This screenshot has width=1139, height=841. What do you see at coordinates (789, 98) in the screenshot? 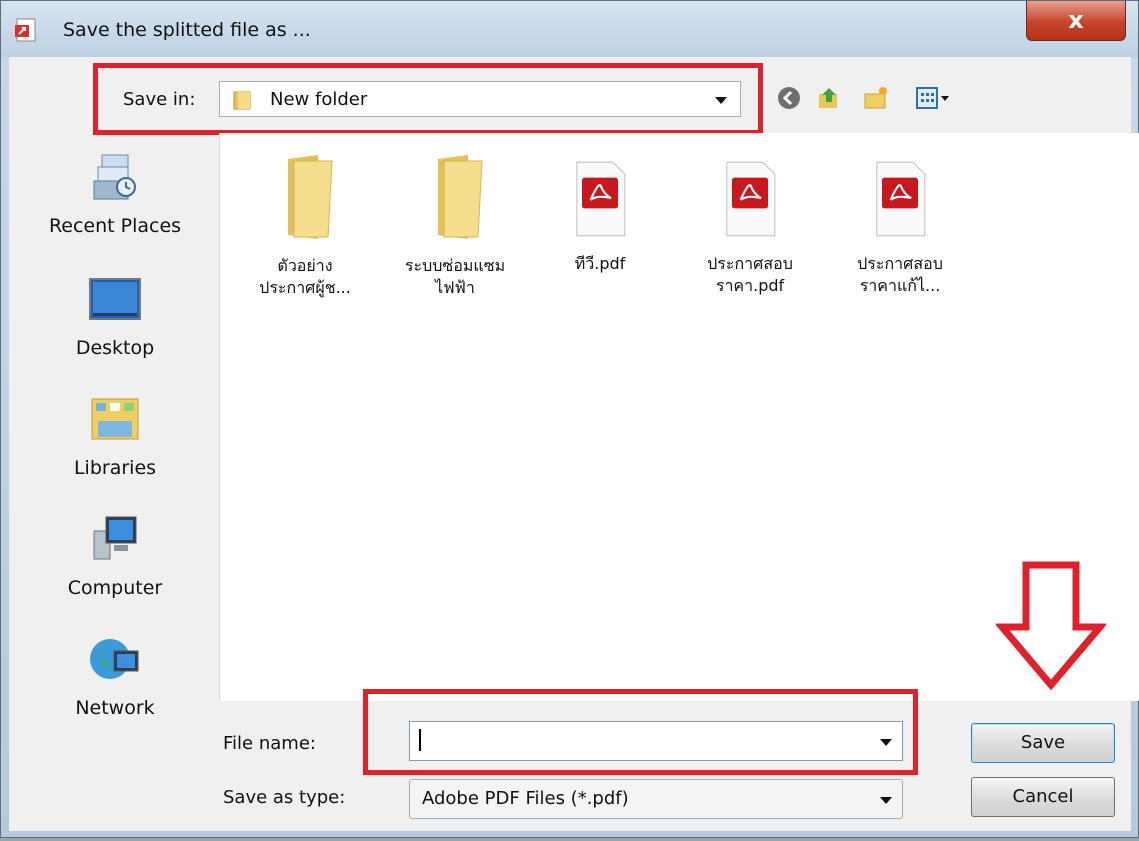
I see `back-icon` at bounding box center [789, 98].